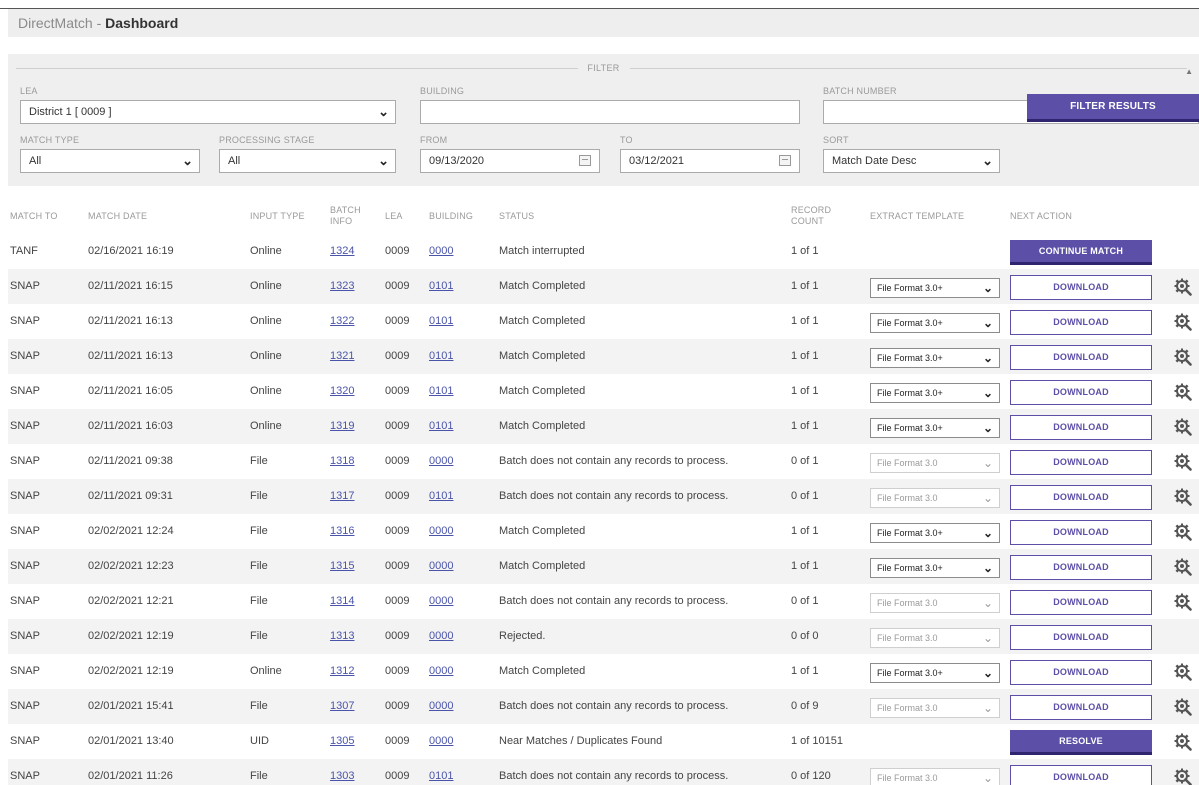 The image size is (1199, 785). I want to click on batch-info-link: 1313, so click(342, 636).